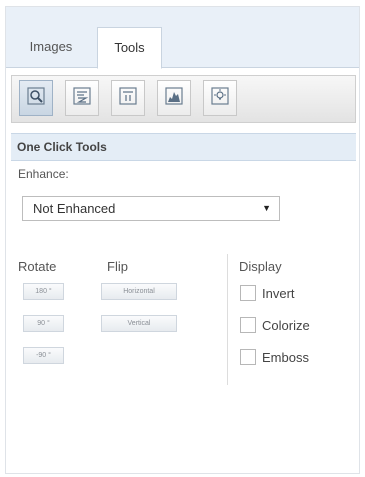 Image resolution: width=365 pixels, height=477 pixels. Describe the element at coordinates (117, 266) in the screenshot. I see `flip-label: Flip` at that location.